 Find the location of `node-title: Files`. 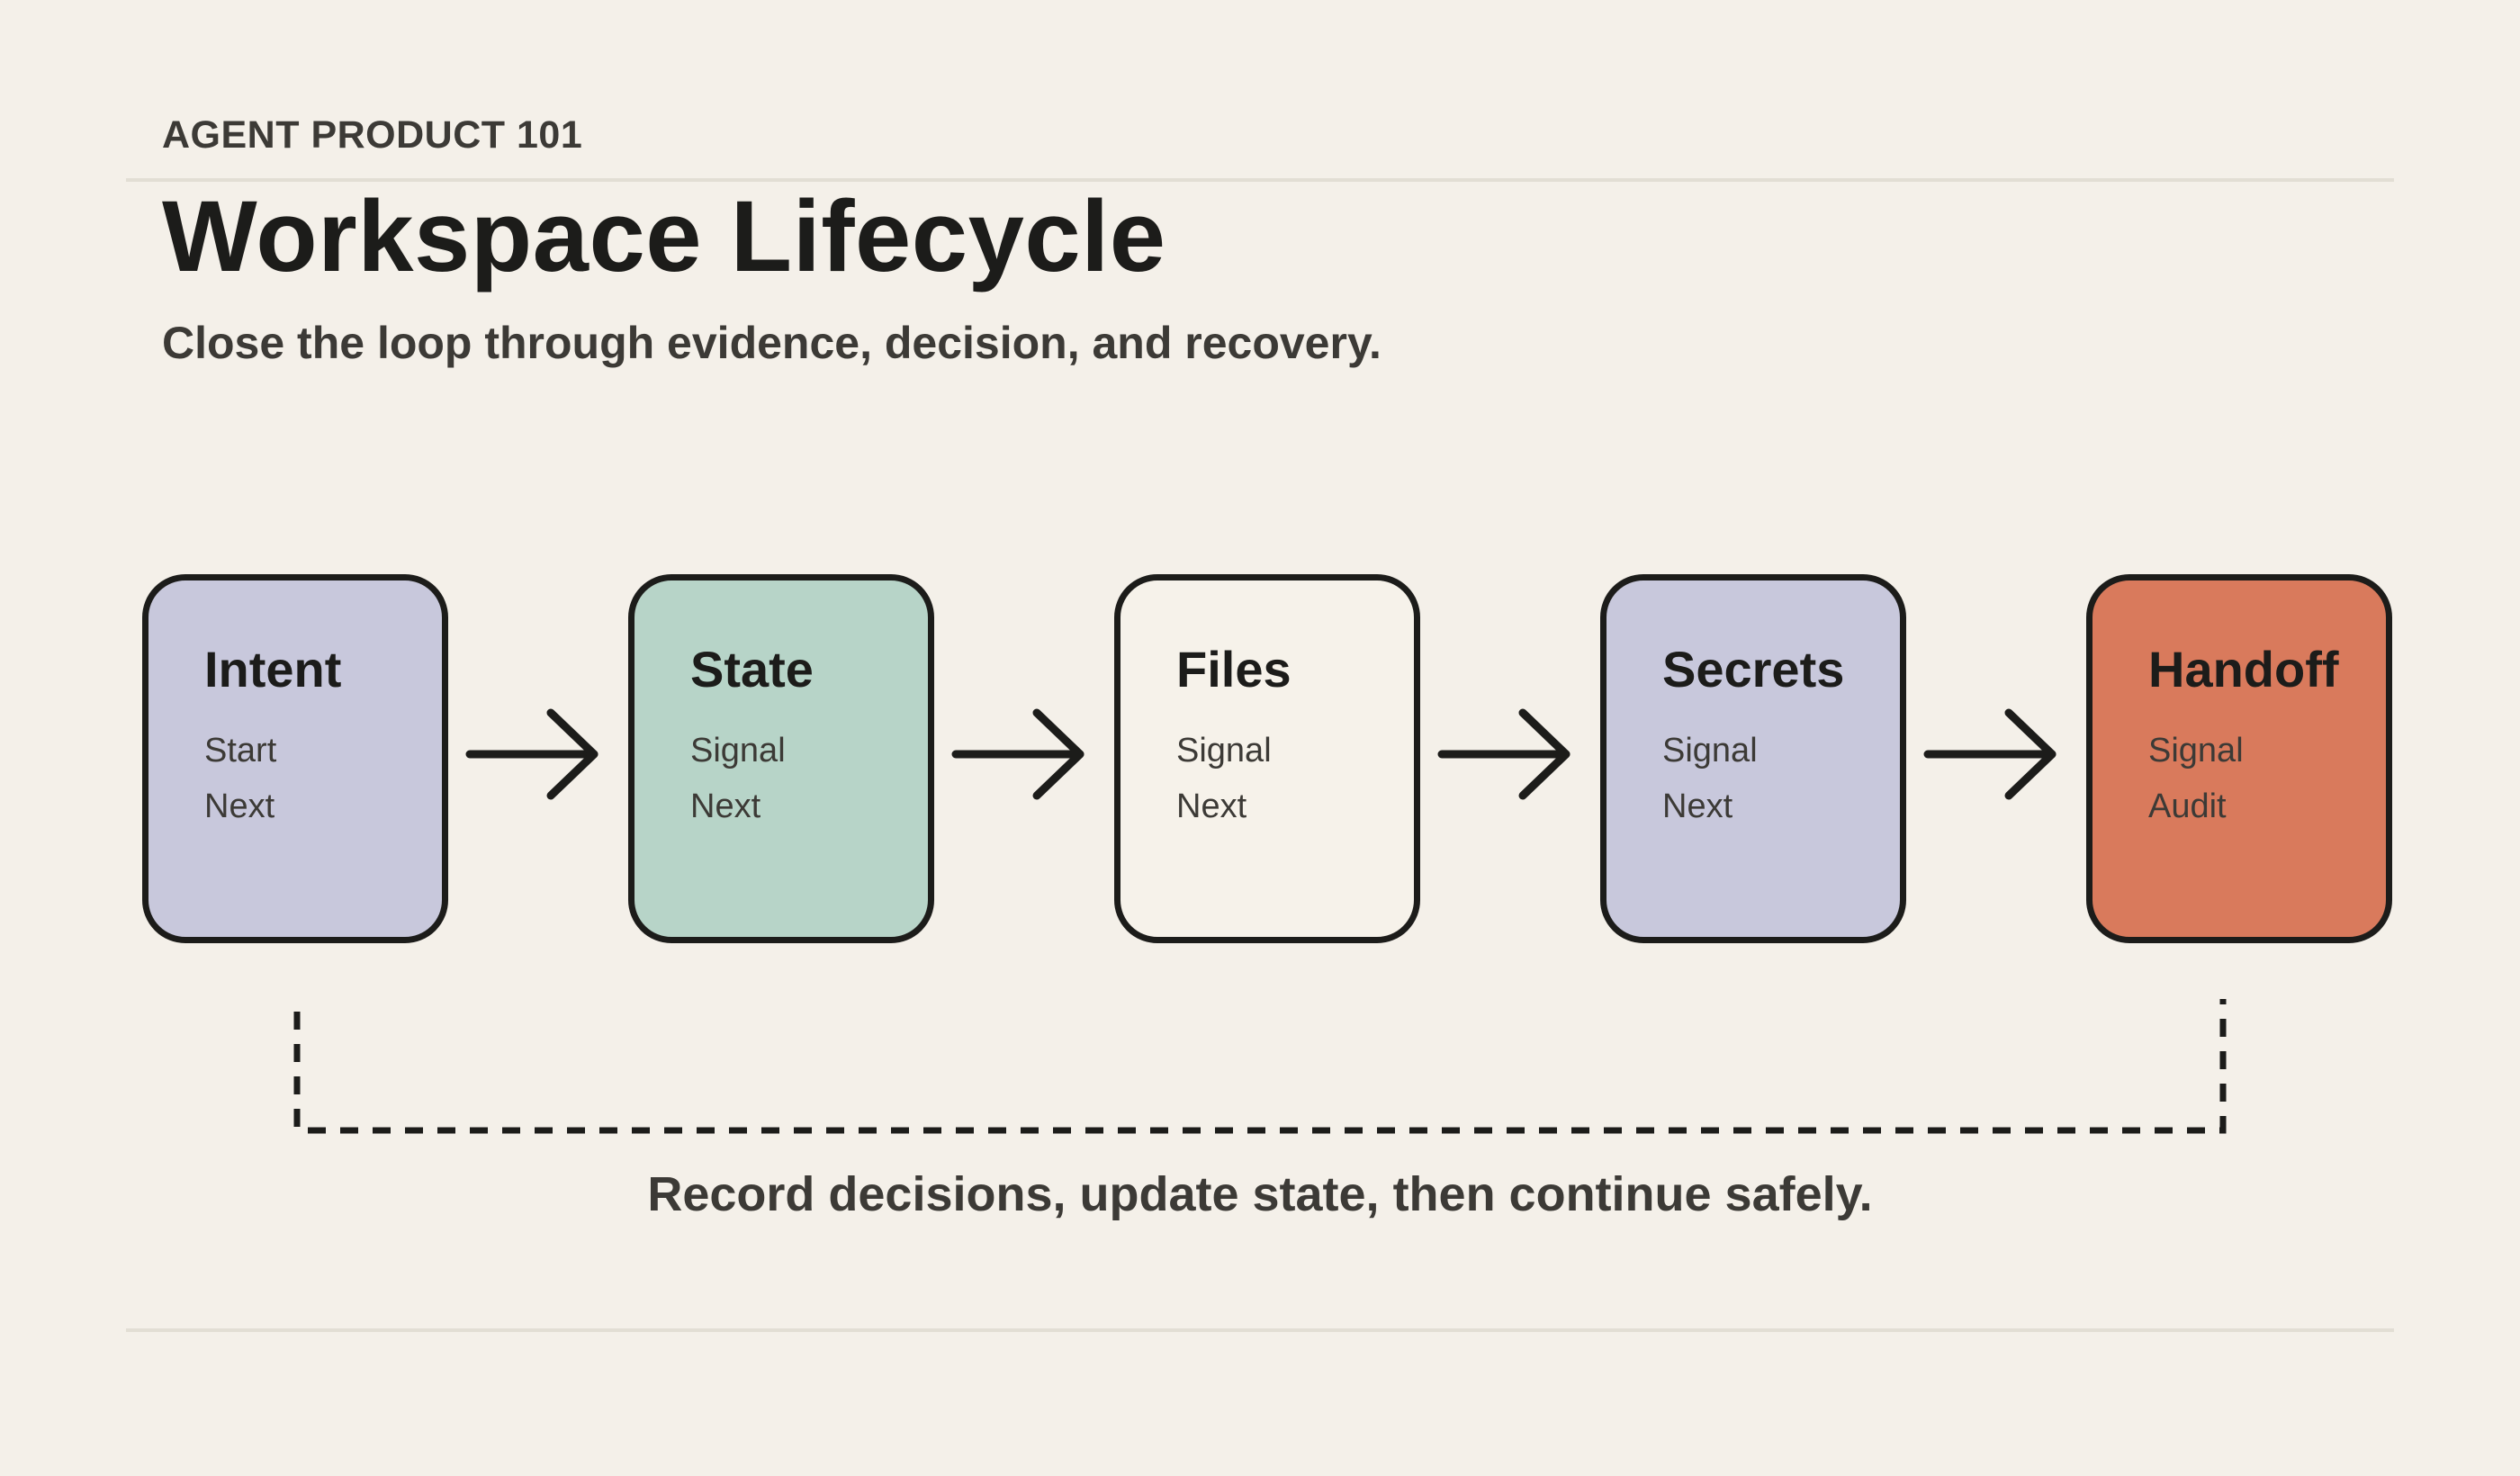

node-title: Files is located at coordinates (1234, 669).